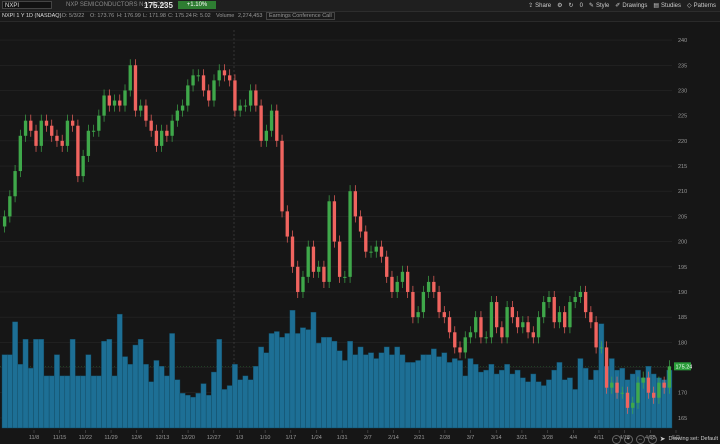  Describe the element at coordinates (693, 439) in the screenshot. I see `drawing-set-label: Drawing set: Default` at that location.